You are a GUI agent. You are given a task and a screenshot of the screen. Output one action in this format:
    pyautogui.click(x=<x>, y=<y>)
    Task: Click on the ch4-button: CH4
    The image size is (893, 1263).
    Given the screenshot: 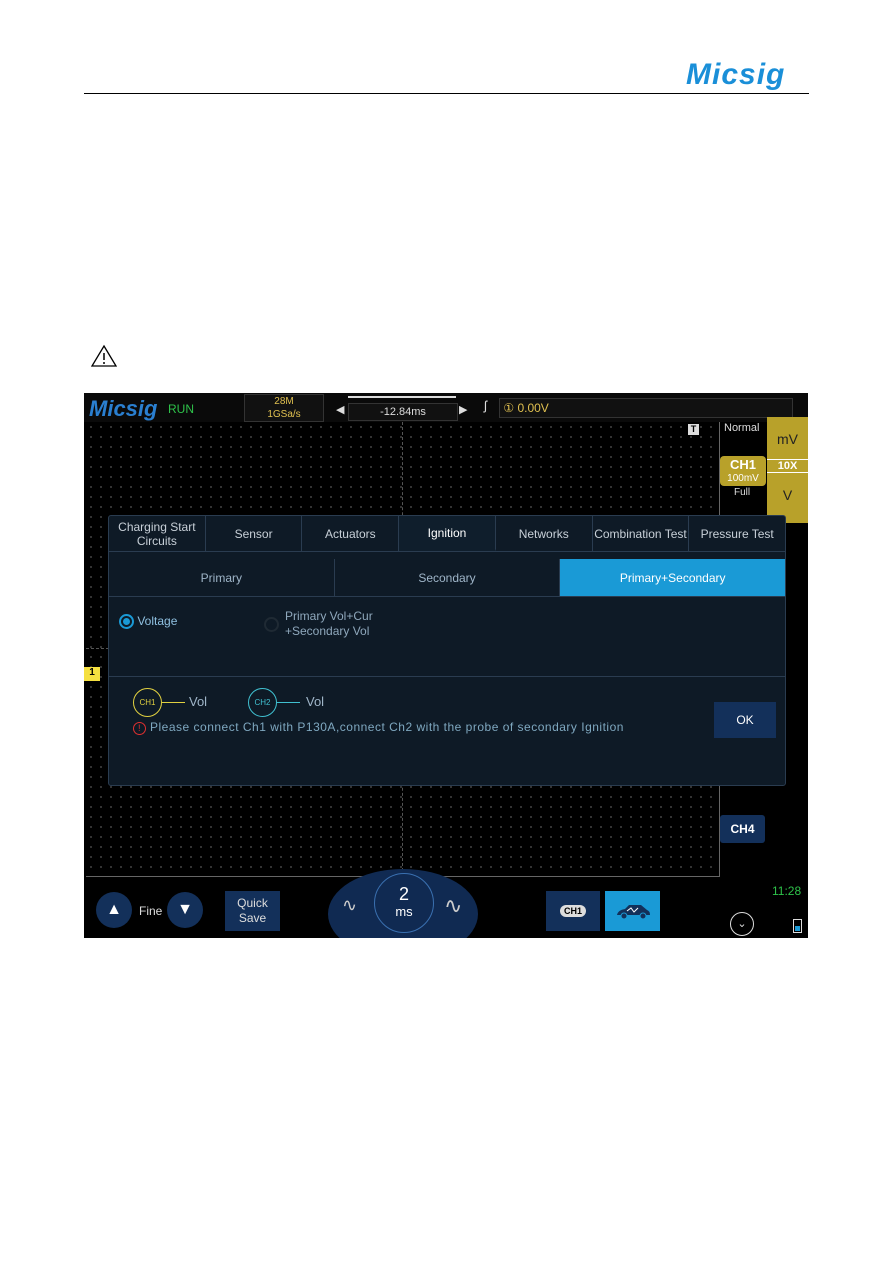 What is the action you would take?
    pyautogui.click(x=742, y=829)
    